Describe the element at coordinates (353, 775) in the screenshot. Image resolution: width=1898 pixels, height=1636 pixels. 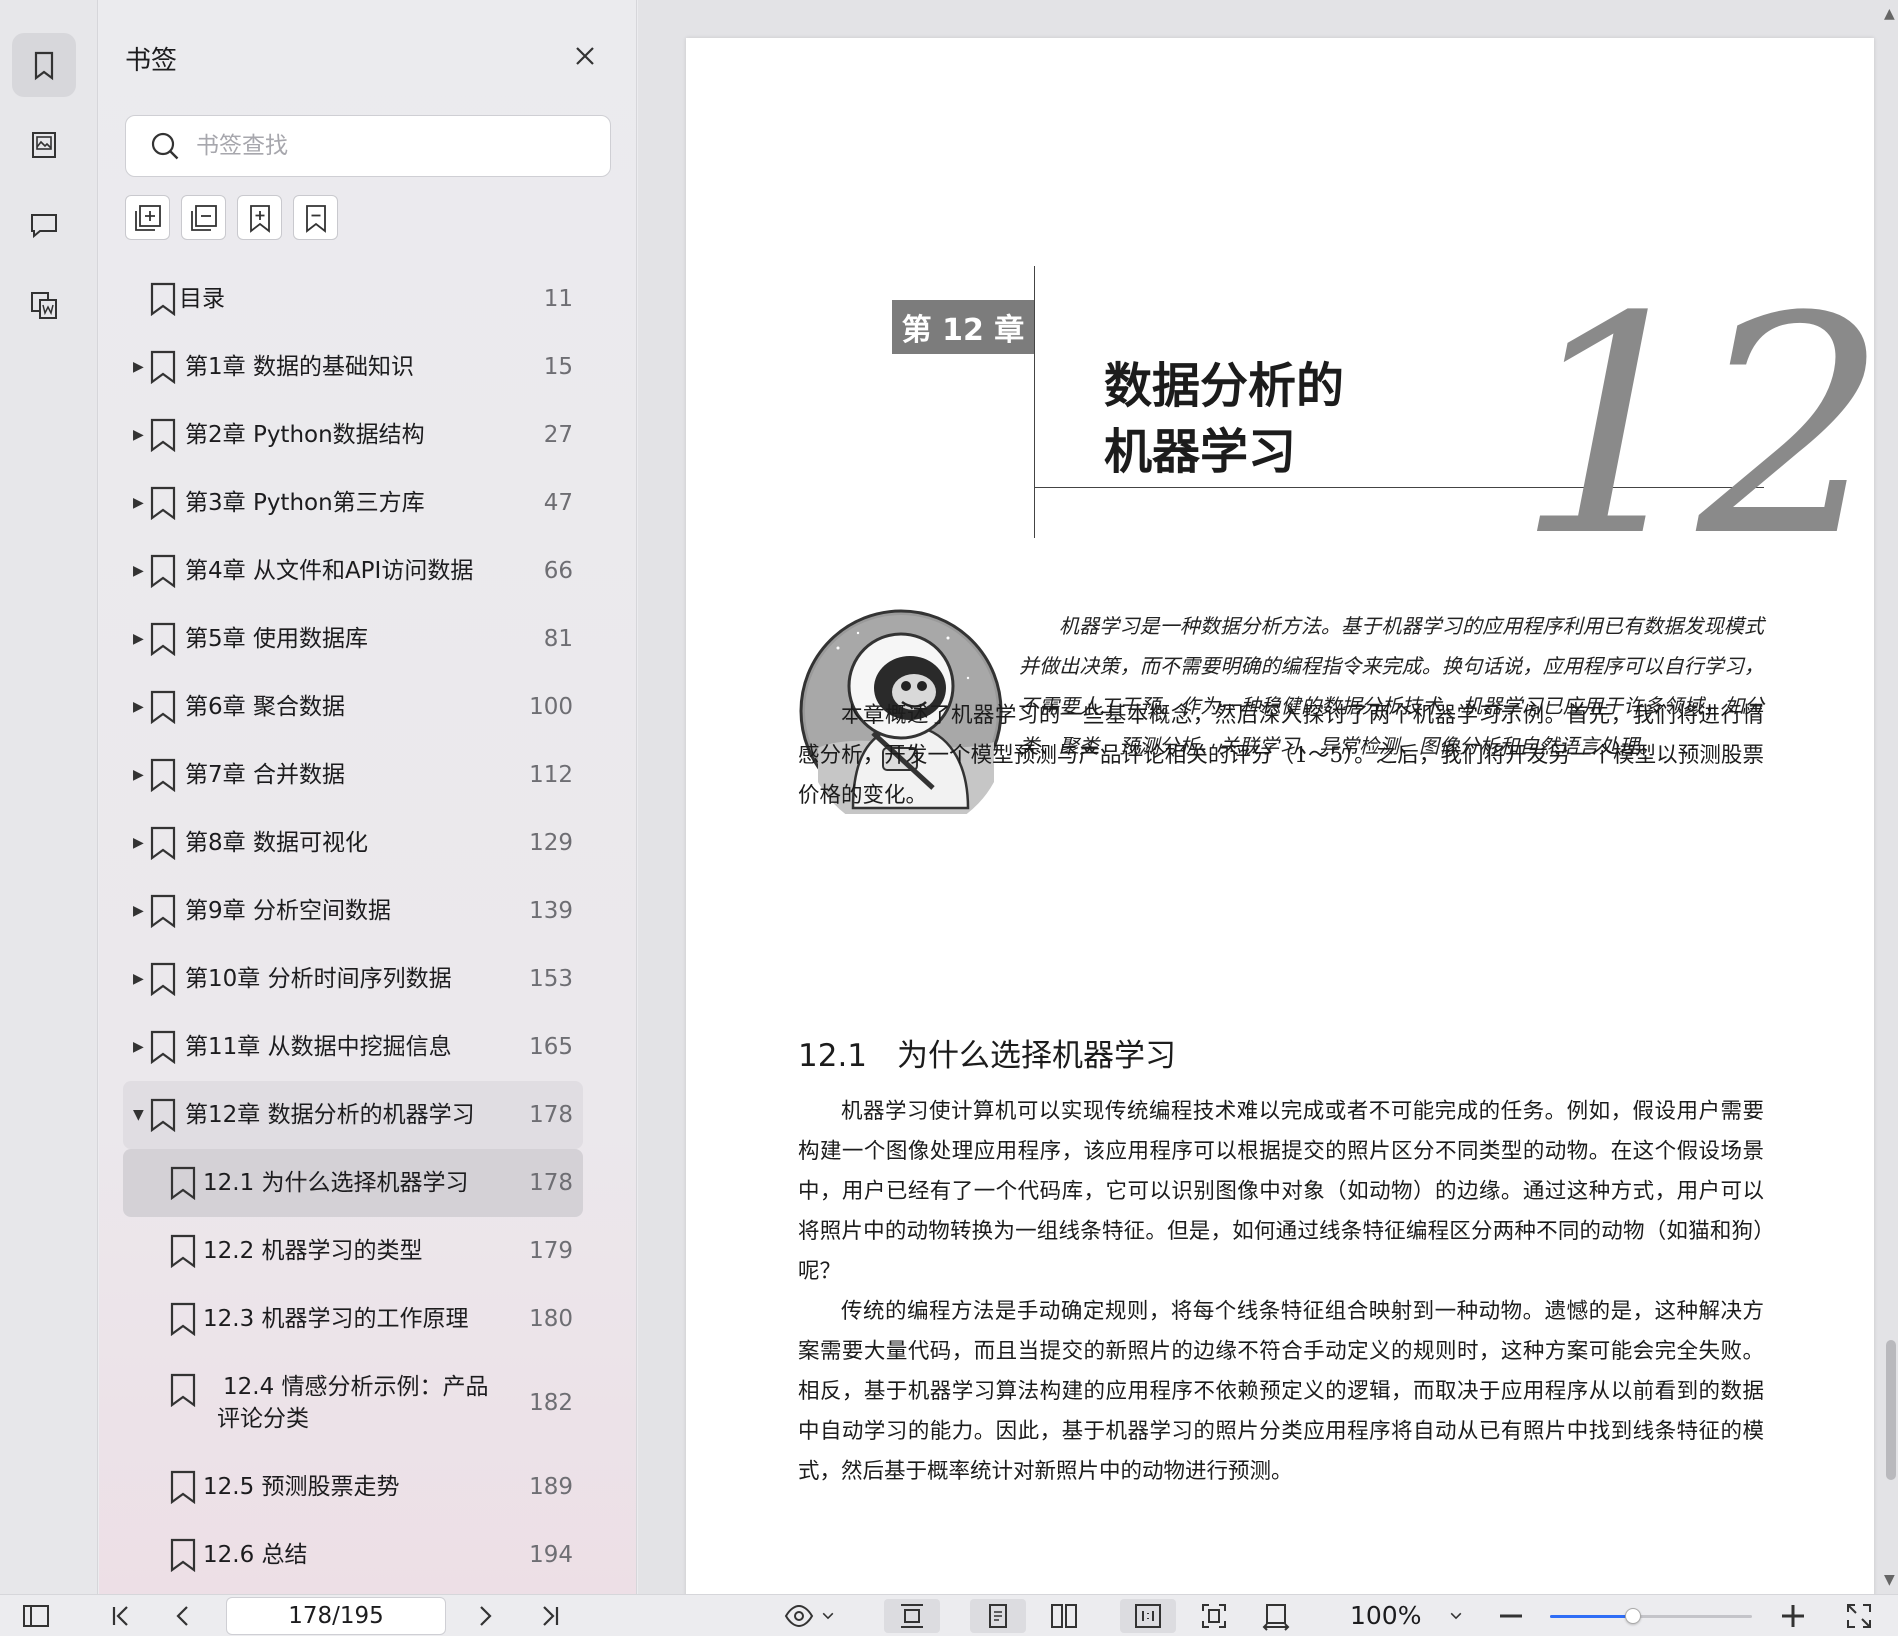
I see `bookmark-item: ▶ 第7章 合并数据 112` at that location.